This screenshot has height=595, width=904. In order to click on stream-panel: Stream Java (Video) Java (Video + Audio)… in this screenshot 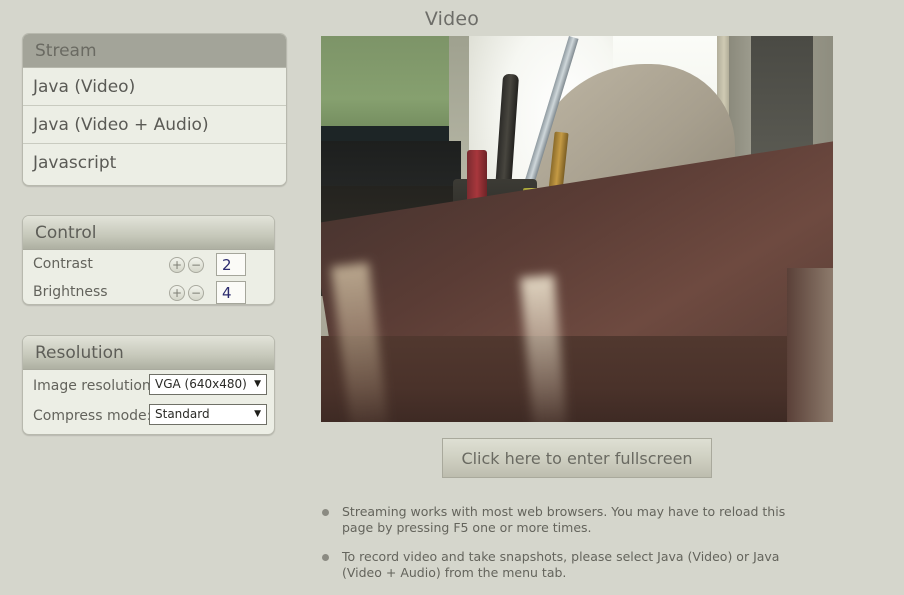, I will do `click(154, 109)`.